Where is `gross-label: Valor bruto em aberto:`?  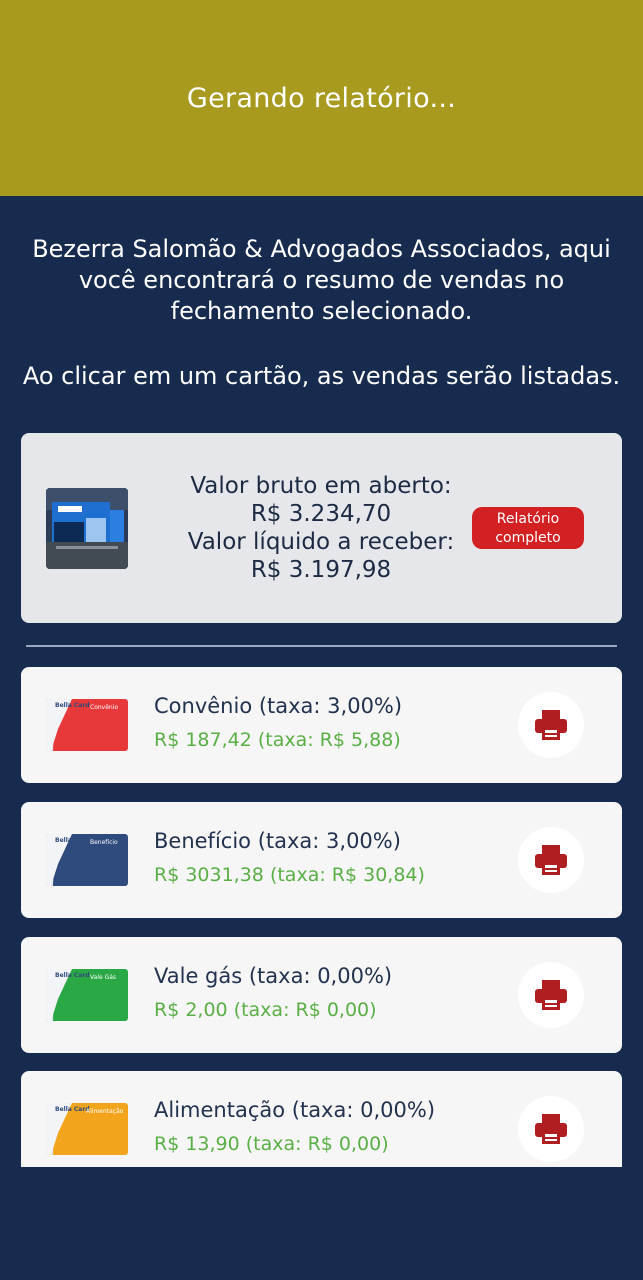
gross-label: Valor bruto em aberto: is located at coordinates (321, 486).